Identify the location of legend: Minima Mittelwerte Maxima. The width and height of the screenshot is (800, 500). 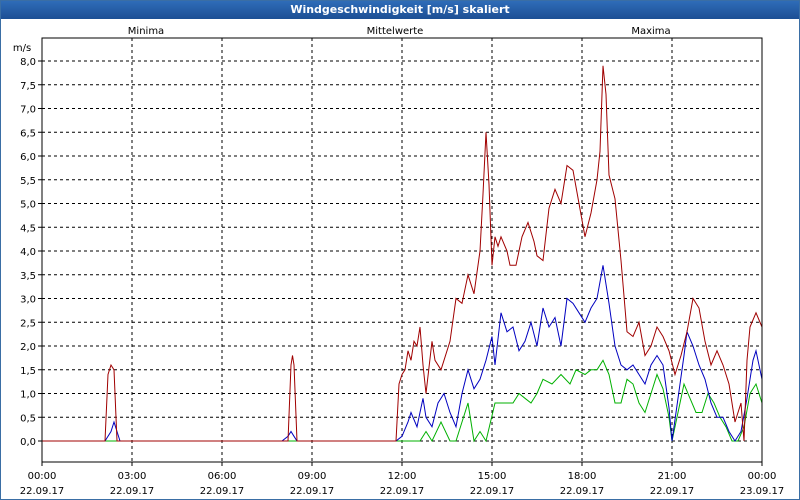
(399, 31).